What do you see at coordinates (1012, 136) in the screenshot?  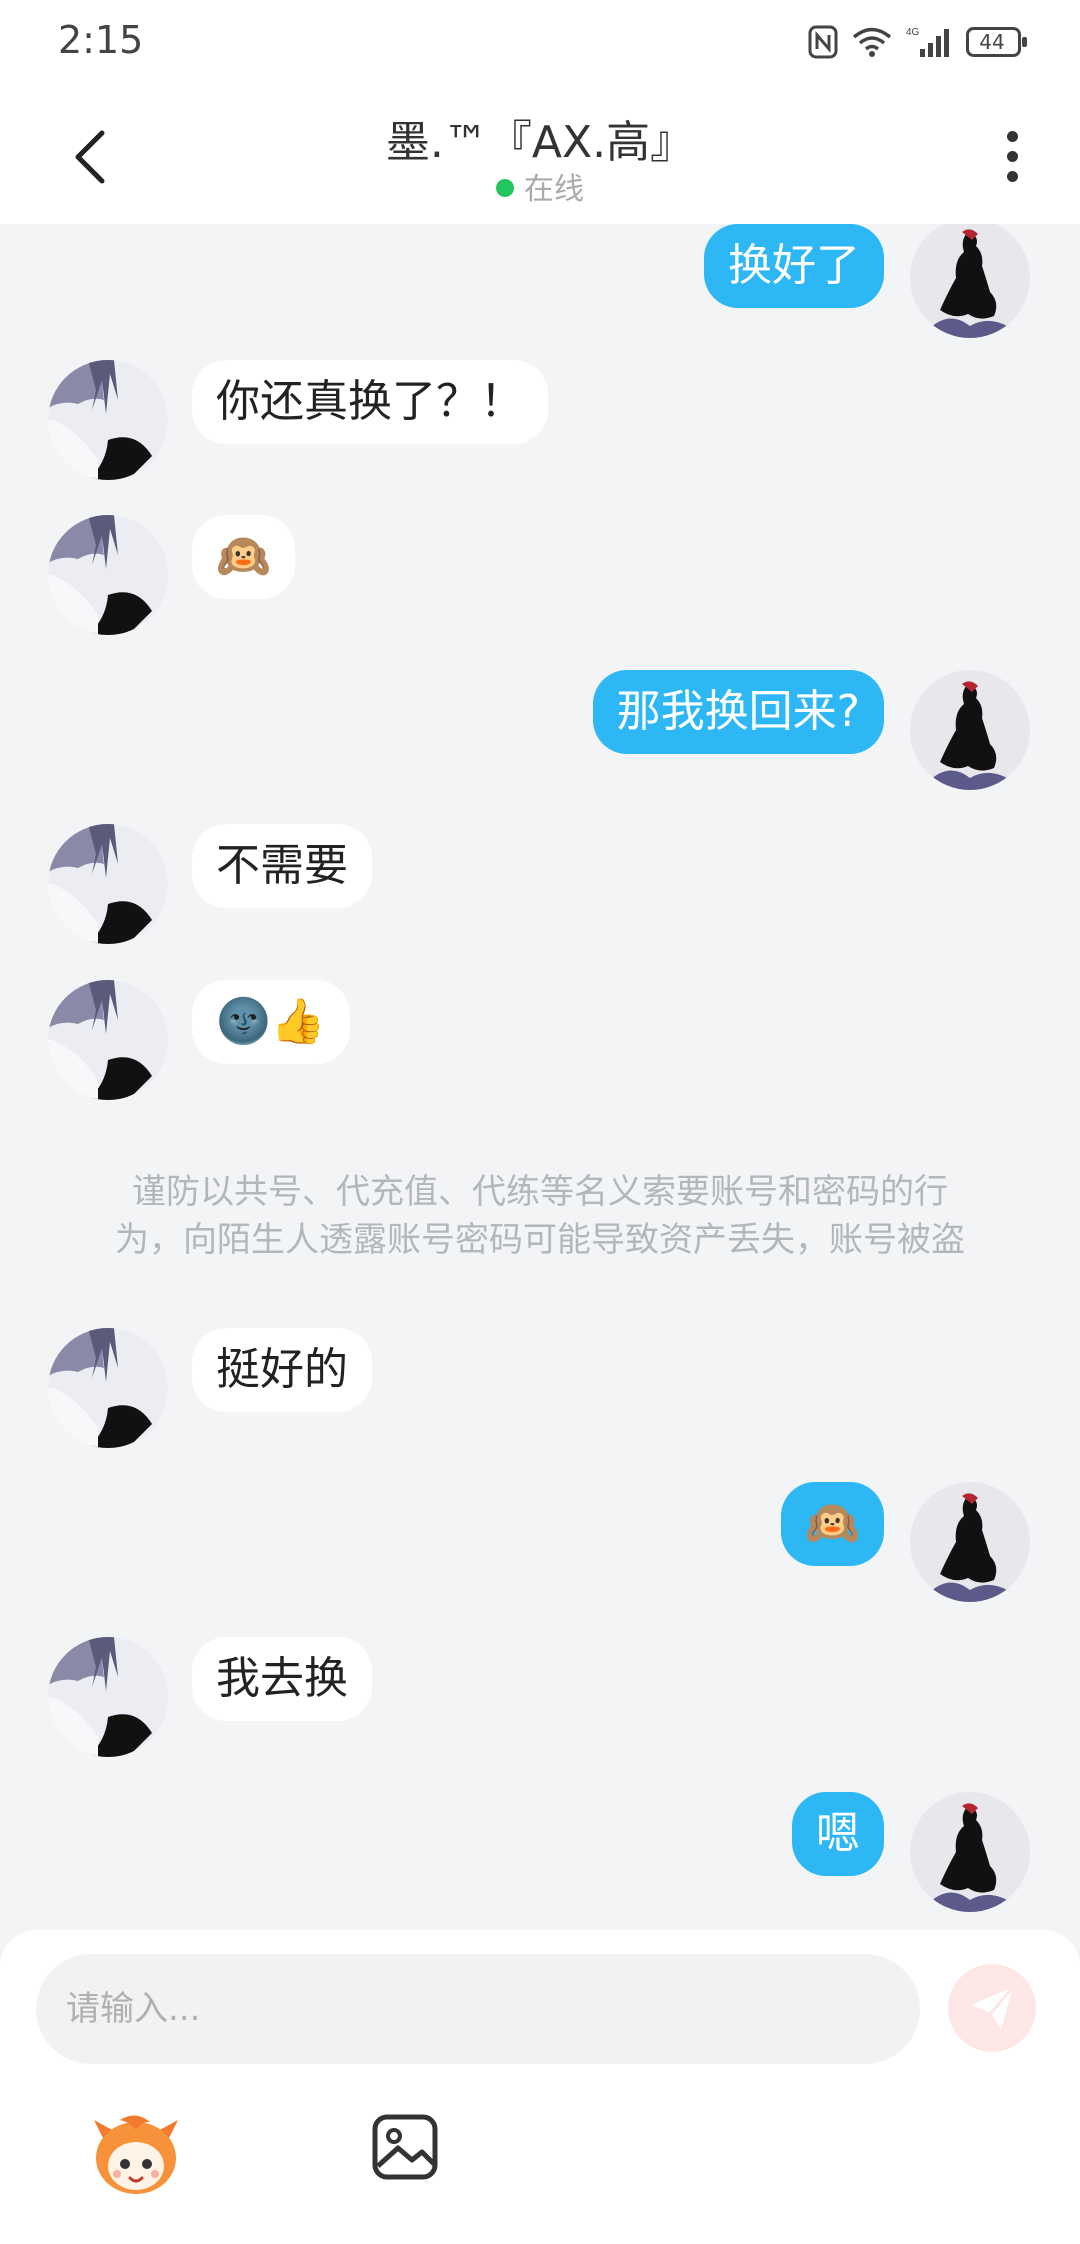 I see `more-vertical-icon` at bounding box center [1012, 136].